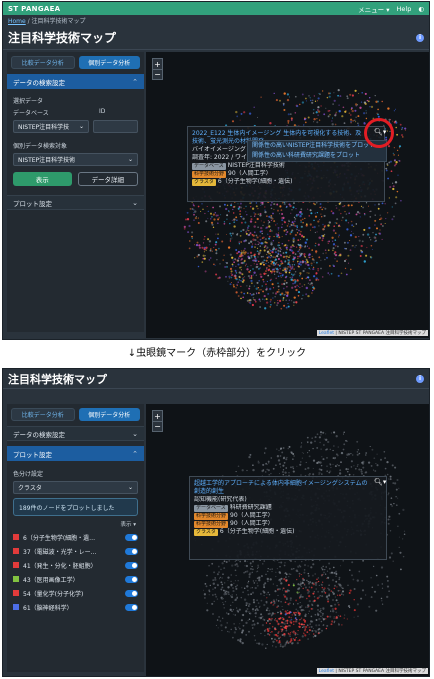  Describe the element at coordinates (373, 9) in the screenshot. I see `menu-button: メニュー ▾` at that location.